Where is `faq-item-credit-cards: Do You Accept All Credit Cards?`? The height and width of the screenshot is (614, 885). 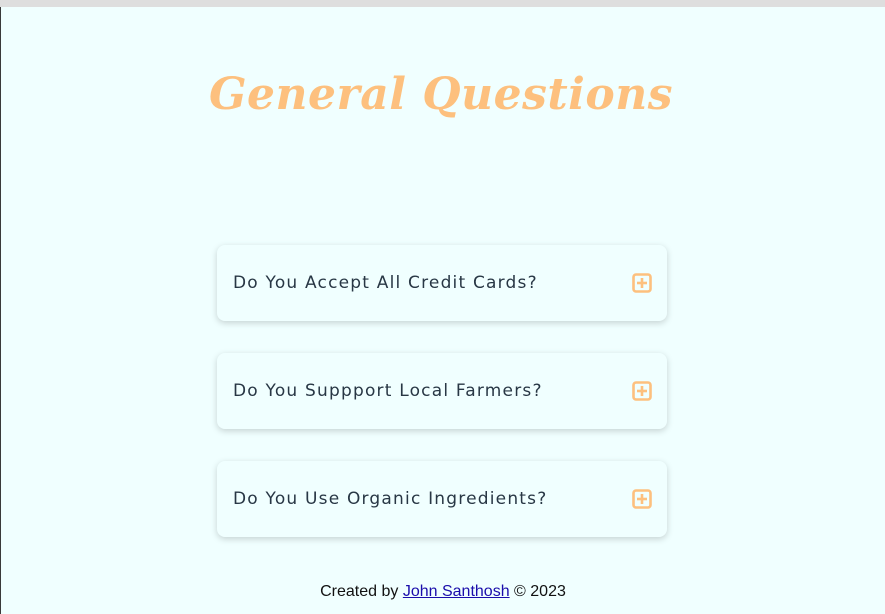 faq-item-credit-cards: Do You Accept All Credit Cards? is located at coordinates (442, 283).